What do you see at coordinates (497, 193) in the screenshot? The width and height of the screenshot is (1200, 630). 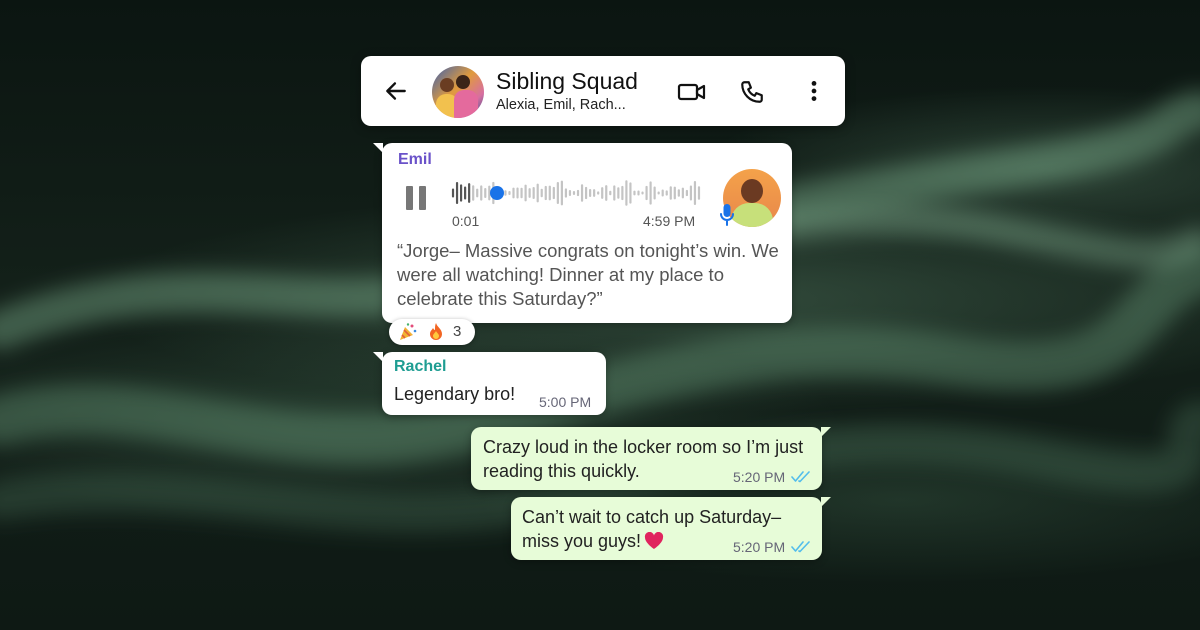 I see `playhead` at bounding box center [497, 193].